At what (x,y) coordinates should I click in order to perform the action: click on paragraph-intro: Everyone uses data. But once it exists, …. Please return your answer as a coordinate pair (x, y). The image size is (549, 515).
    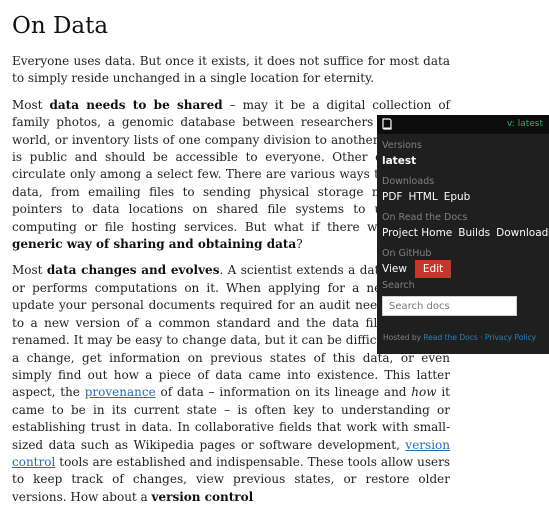
    Looking at the image, I should click on (231, 70).